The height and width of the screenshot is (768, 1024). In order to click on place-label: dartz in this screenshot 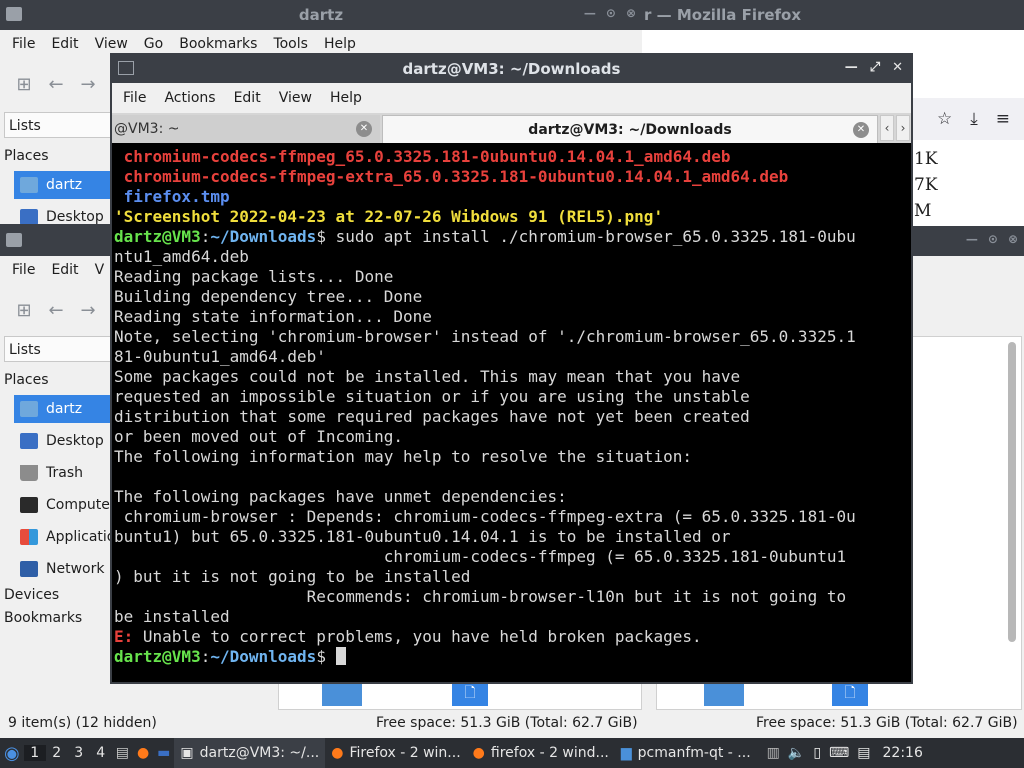, I will do `click(64, 185)`.